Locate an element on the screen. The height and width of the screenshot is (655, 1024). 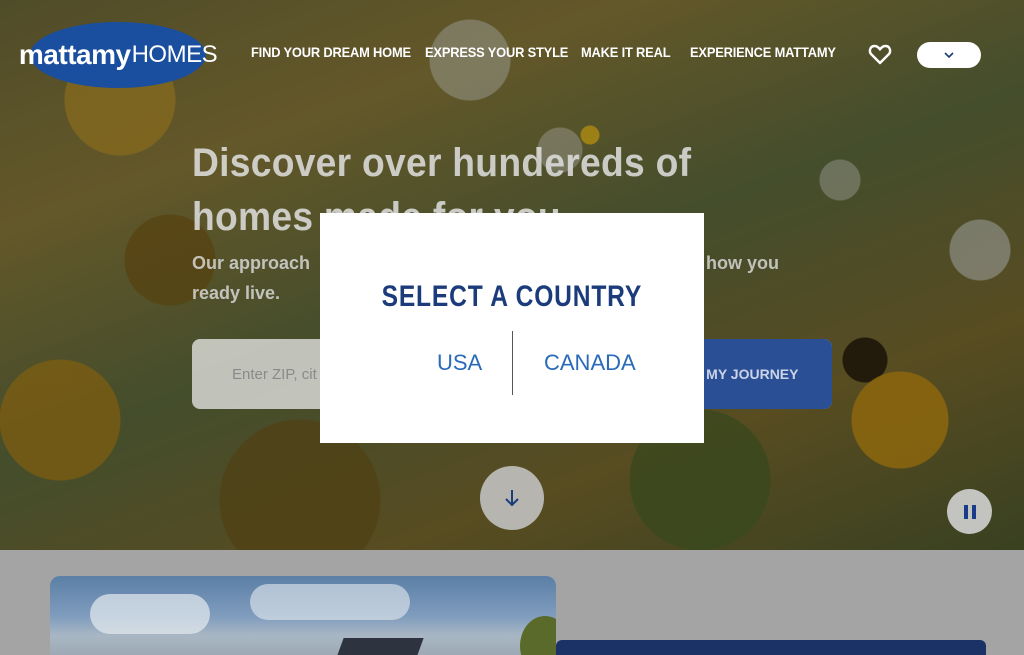
hero-subtitle-start: Our approach is located at coordinates (251, 263).